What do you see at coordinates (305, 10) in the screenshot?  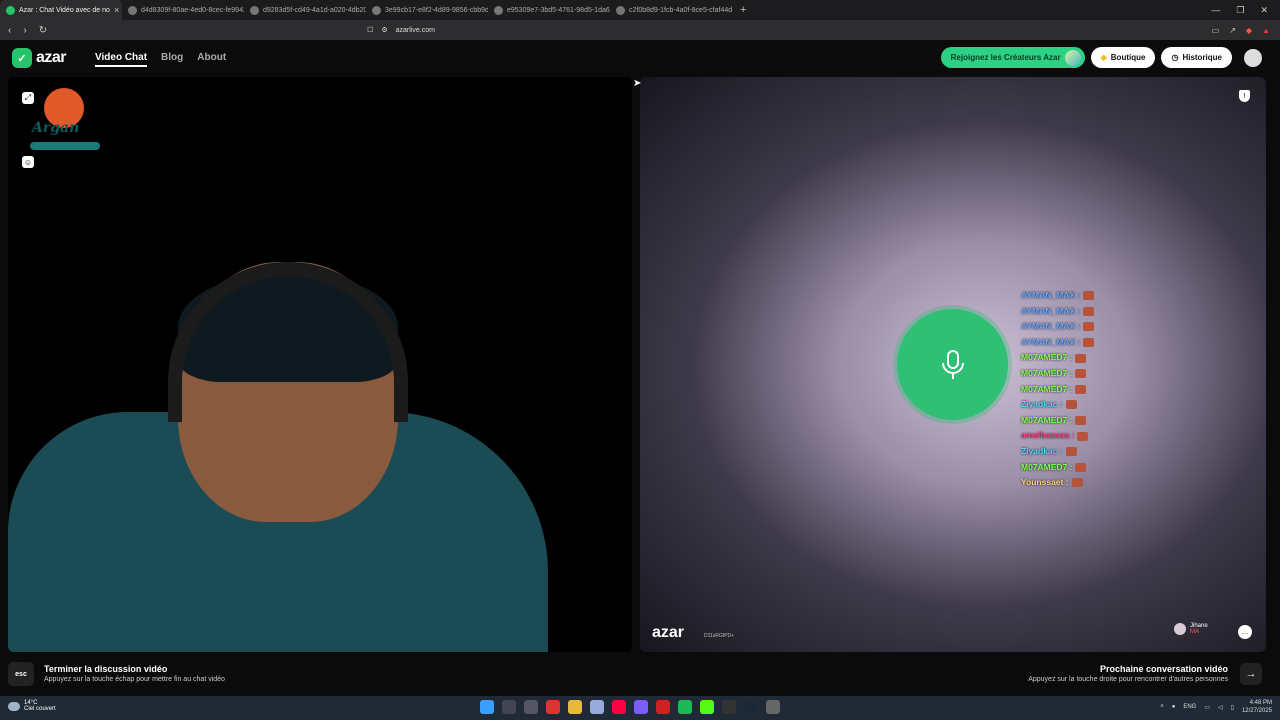 I see `browser-tab: d9283d5f-cd49-4a1d-a020-4db20fc×` at bounding box center [305, 10].